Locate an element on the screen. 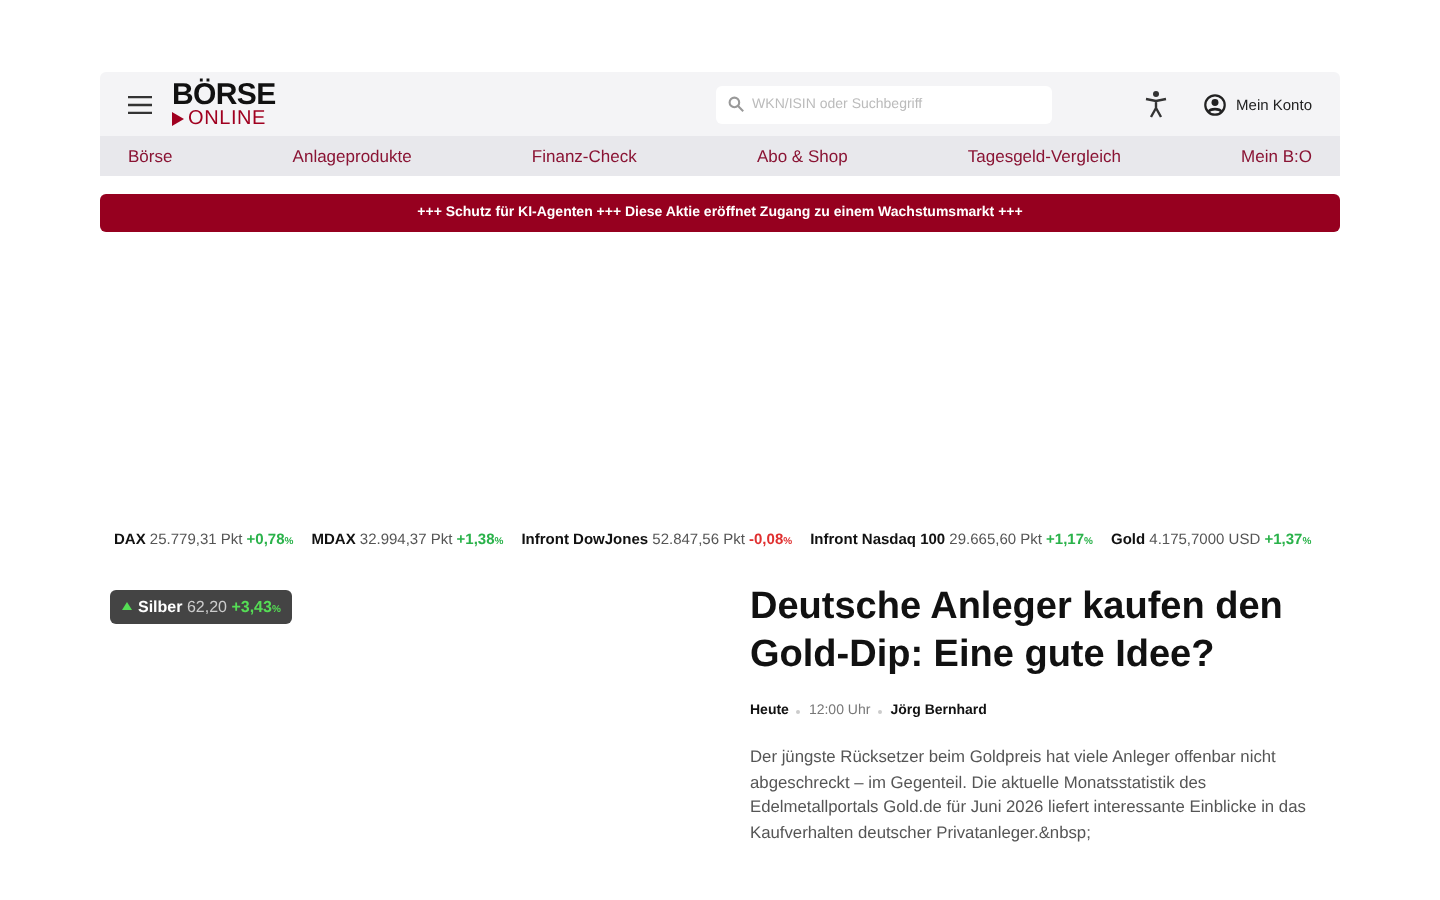  up-arrow-icon is located at coordinates (127, 606).